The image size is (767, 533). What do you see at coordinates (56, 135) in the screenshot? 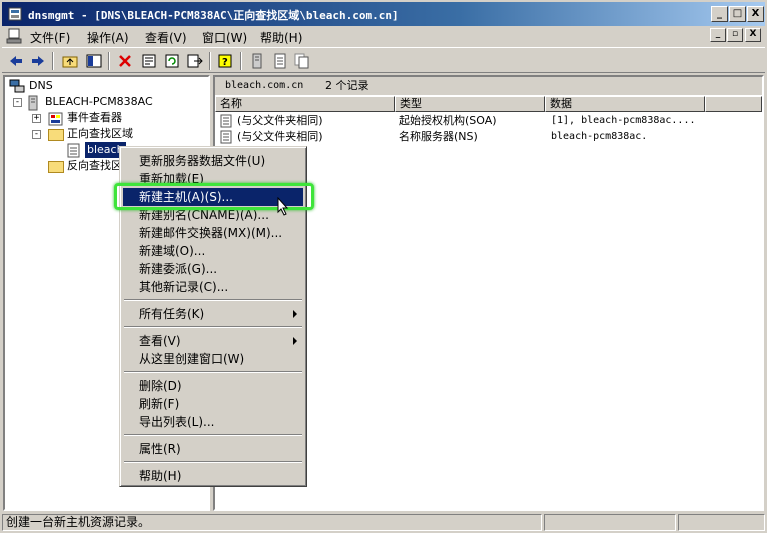
I see `folder-open-icon` at bounding box center [56, 135].